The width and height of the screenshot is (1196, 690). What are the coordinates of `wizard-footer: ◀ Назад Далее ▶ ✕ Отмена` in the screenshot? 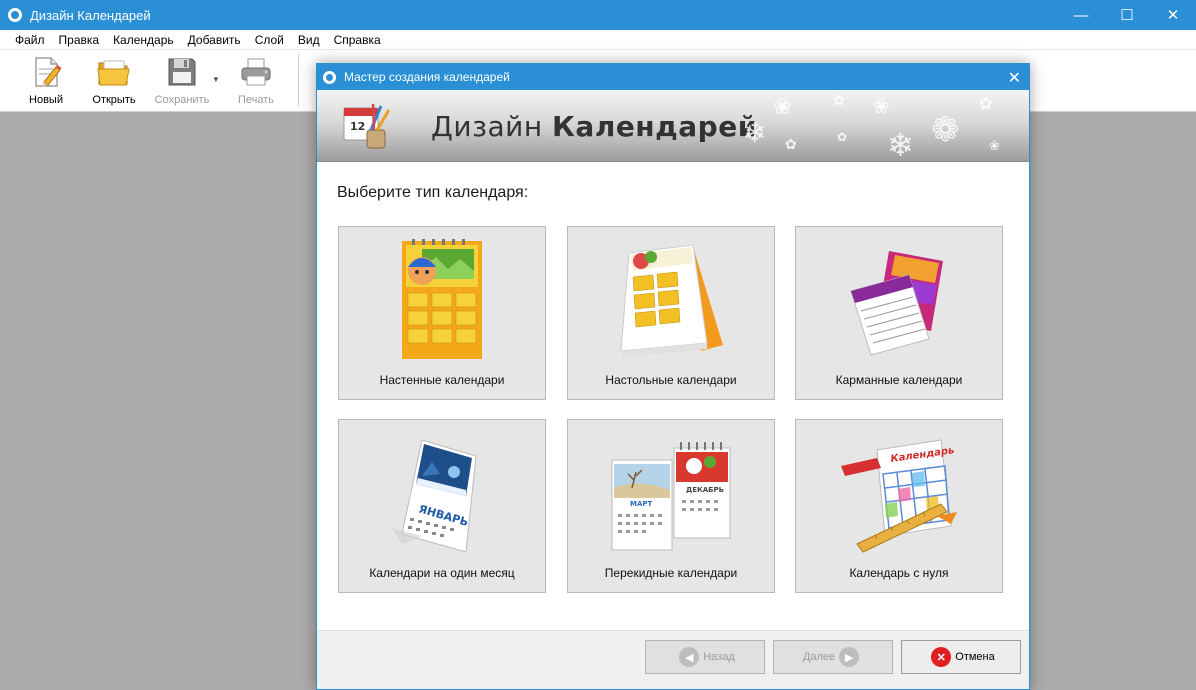 It's located at (673, 659).